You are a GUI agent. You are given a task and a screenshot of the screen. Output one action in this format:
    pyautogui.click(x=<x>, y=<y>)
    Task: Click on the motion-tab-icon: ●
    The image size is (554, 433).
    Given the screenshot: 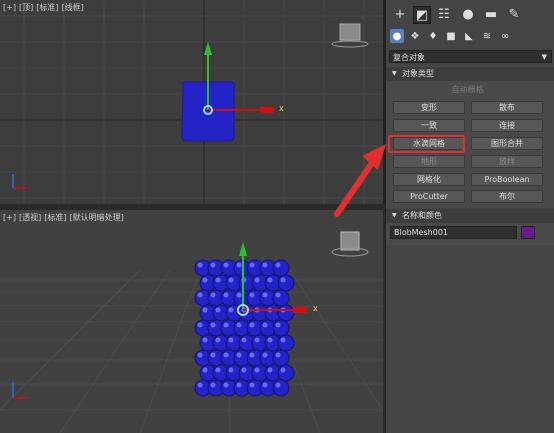 What is the action you would take?
    pyautogui.click(x=468, y=14)
    